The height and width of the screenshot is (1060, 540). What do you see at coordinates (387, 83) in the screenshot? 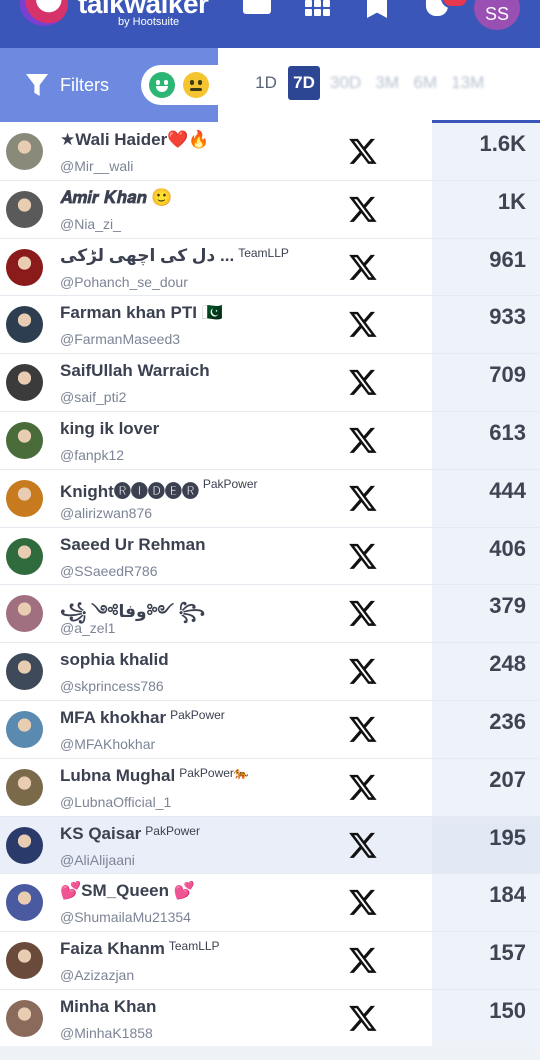
I see `range-3m: 3M` at bounding box center [387, 83].